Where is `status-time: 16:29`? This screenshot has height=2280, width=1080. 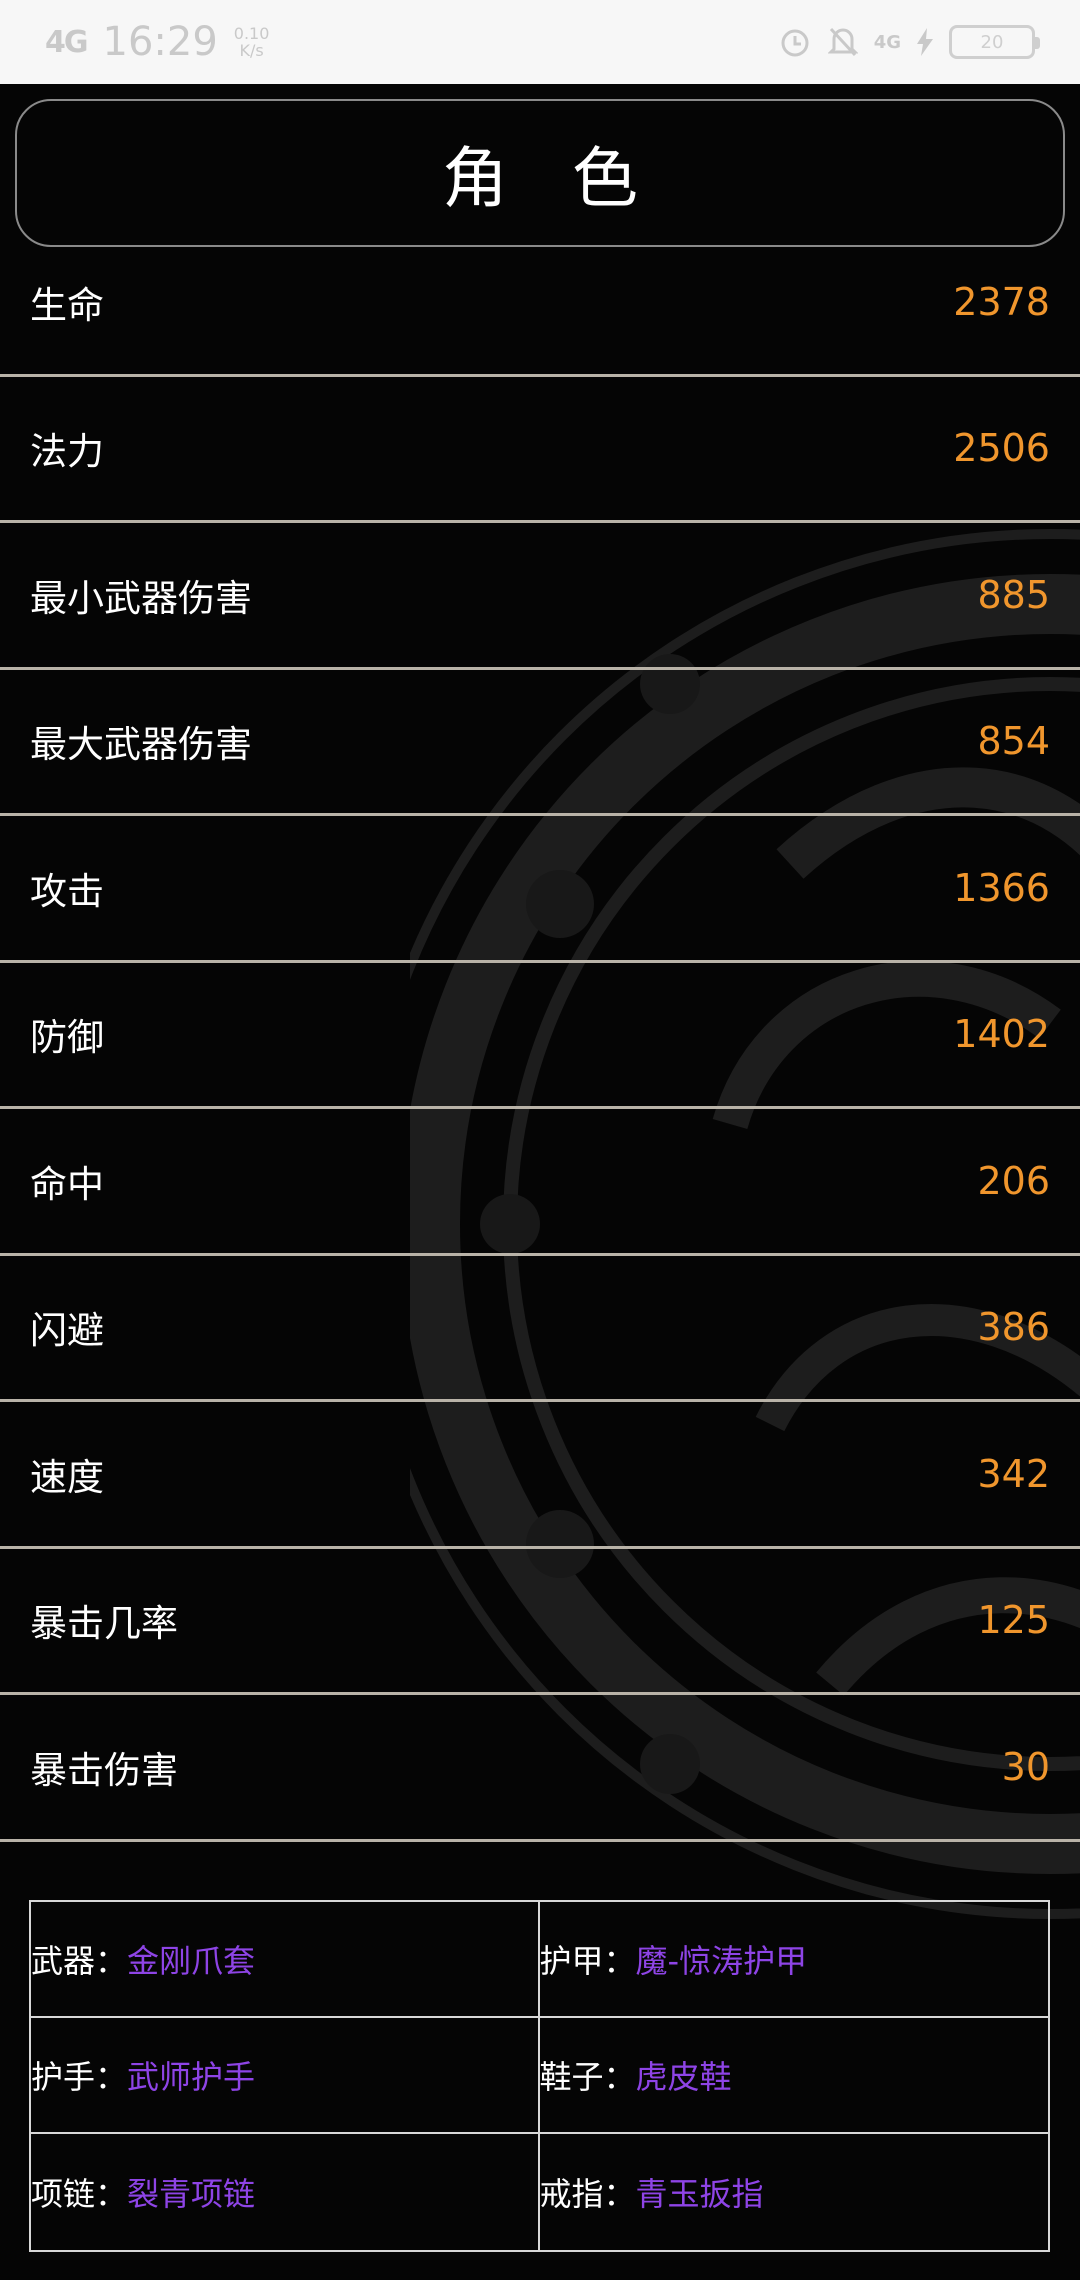
status-time: 16:29 is located at coordinates (160, 42).